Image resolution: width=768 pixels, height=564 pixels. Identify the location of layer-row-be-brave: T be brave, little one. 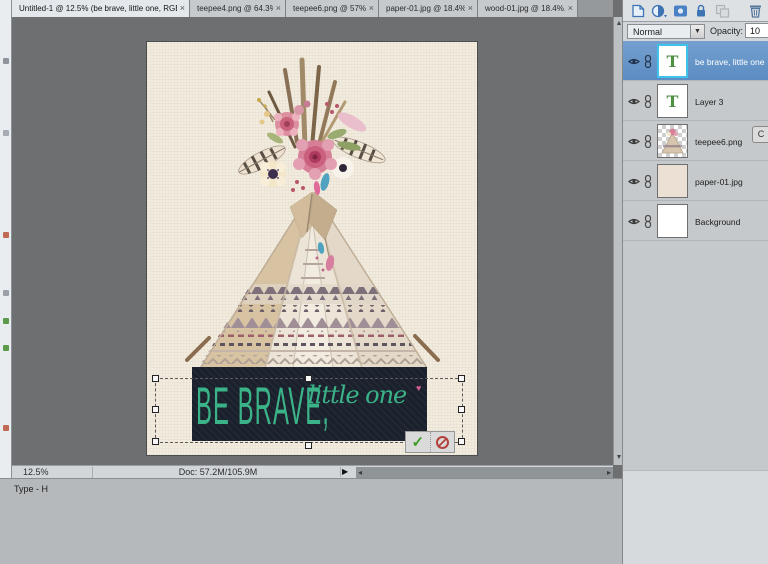
(695, 61).